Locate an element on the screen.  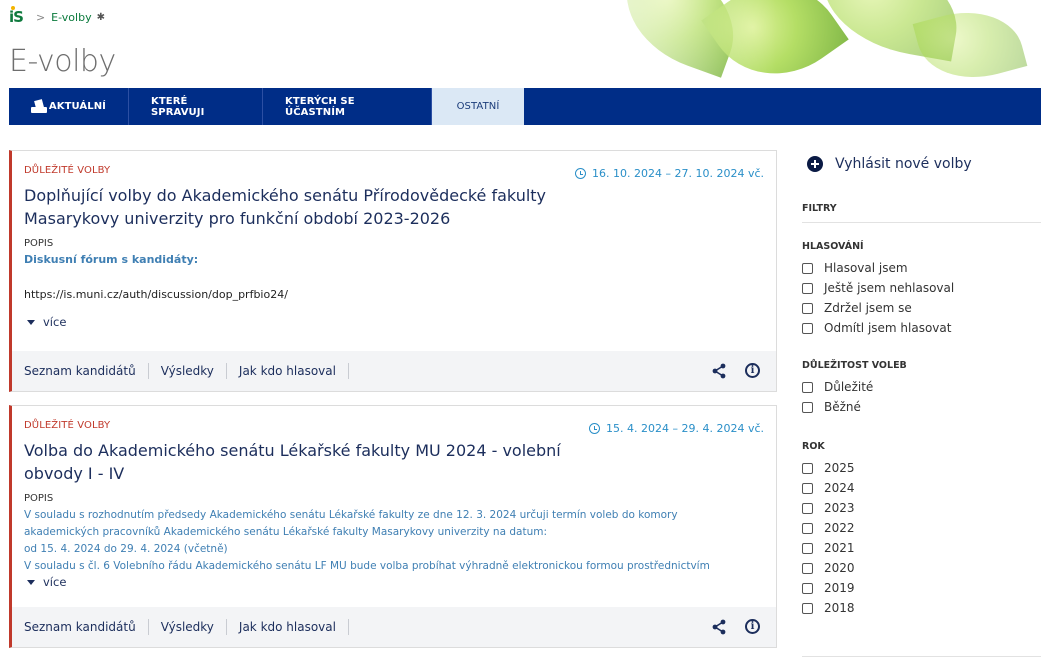
tab-ostatni: OSTATNÍ is located at coordinates (478, 106).